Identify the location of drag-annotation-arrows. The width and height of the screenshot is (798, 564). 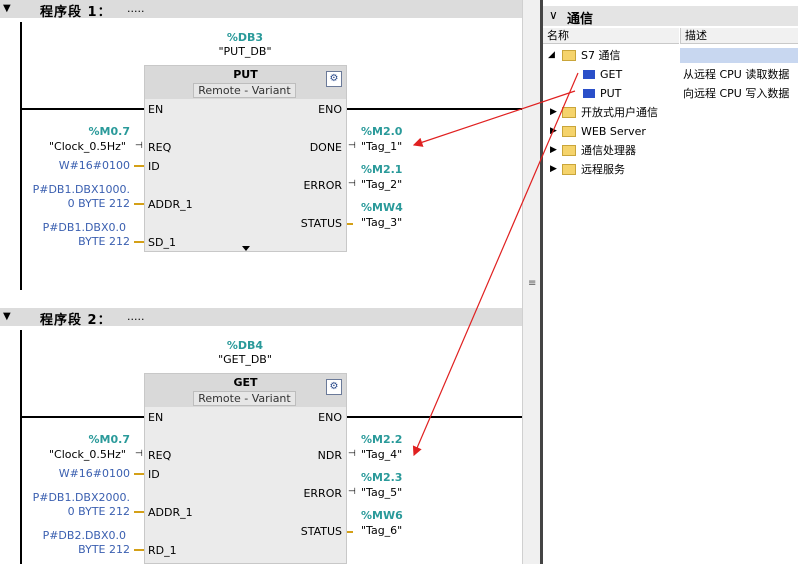
(495, 264).